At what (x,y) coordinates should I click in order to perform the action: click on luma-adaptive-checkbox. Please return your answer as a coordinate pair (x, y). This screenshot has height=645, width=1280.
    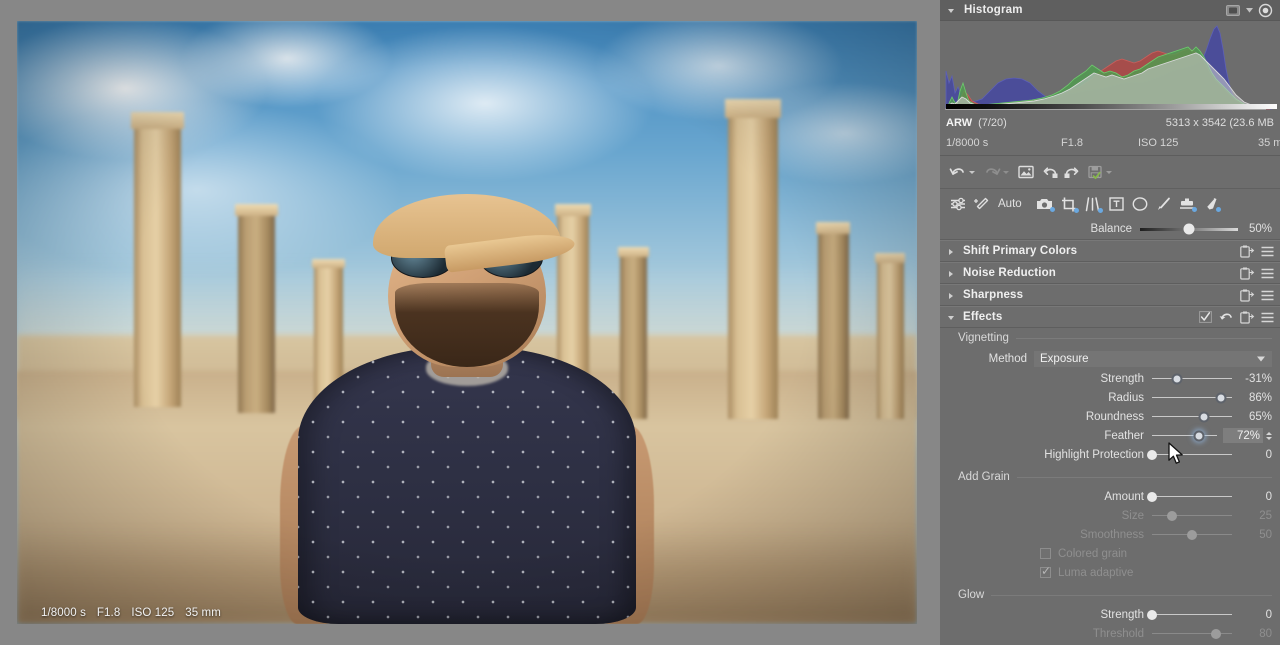
    Looking at the image, I should click on (1045, 571).